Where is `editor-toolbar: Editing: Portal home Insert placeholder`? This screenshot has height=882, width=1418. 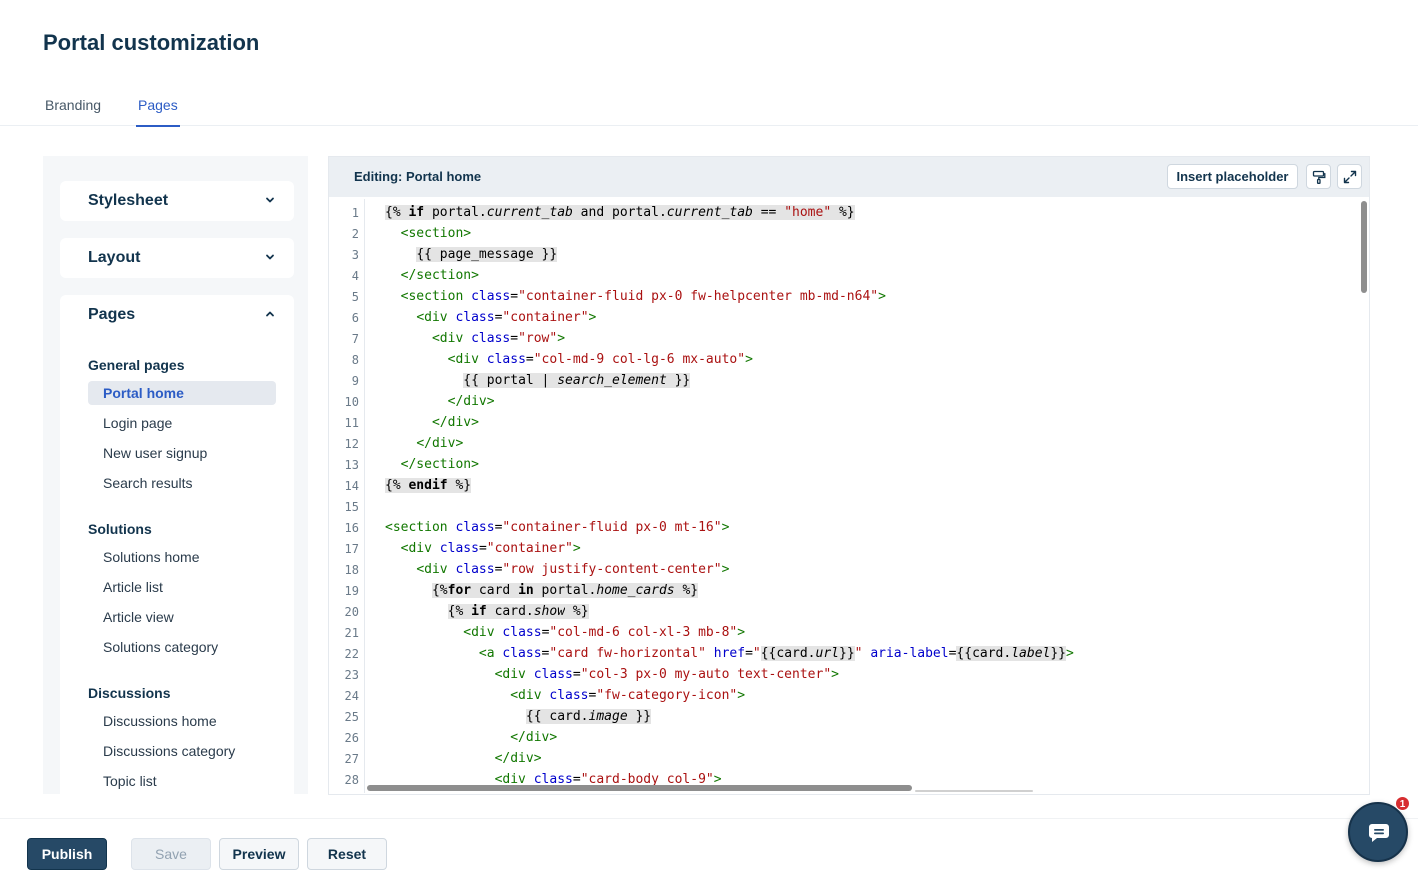
editor-toolbar: Editing: Portal home Insert placeholder is located at coordinates (849, 177).